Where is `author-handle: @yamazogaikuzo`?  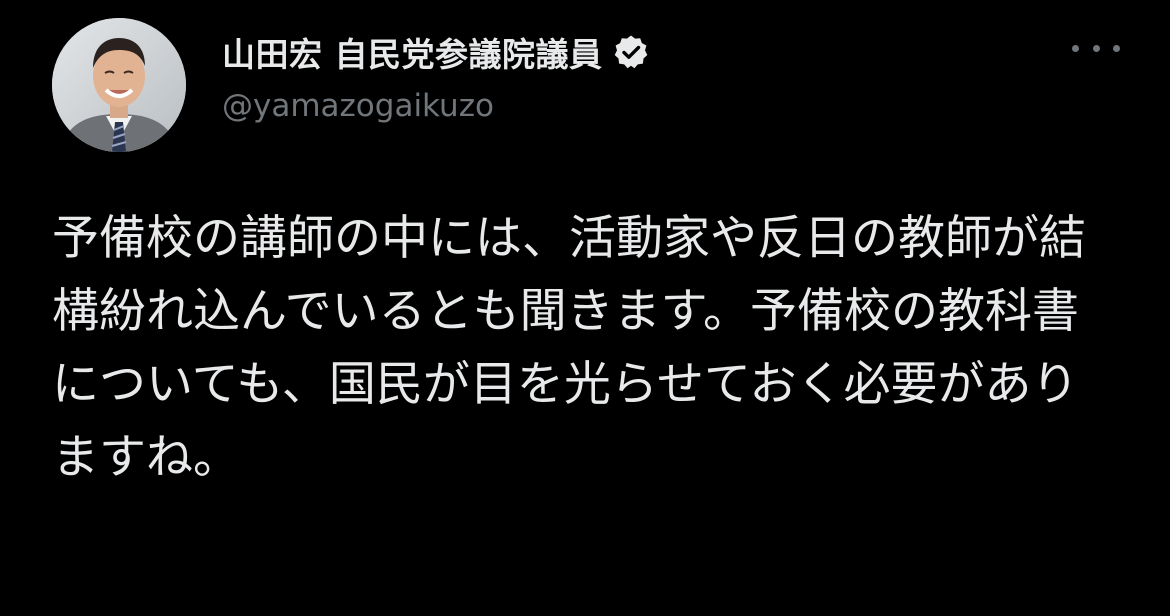 author-handle: @yamazogaikuzo is located at coordinates (358, 106).